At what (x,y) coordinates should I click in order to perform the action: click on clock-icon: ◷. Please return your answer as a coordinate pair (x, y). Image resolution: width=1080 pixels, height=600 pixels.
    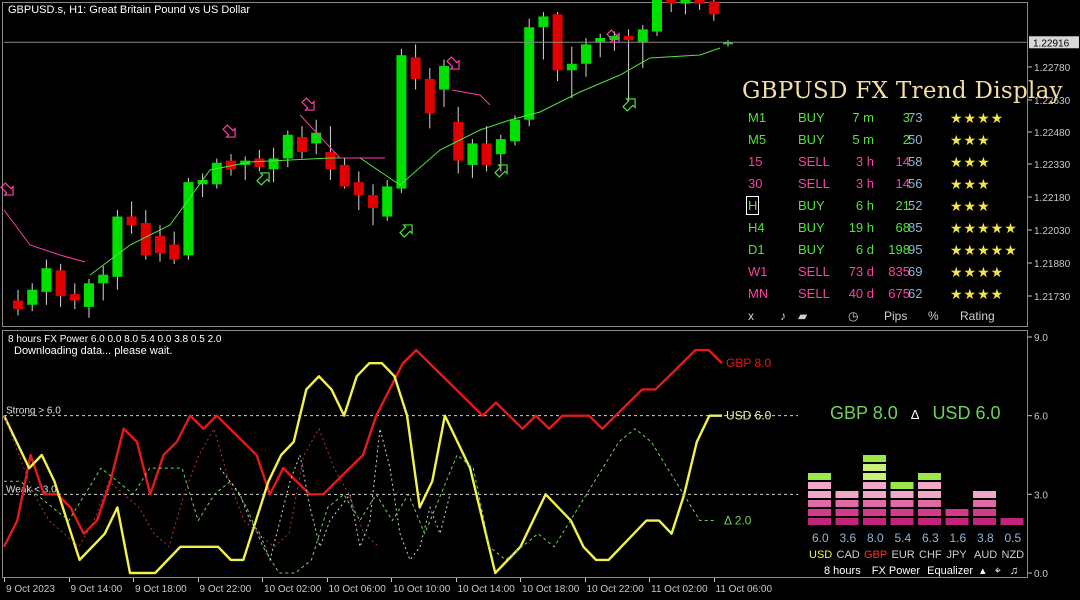
    Looking at the image, I should click on (853, 316).